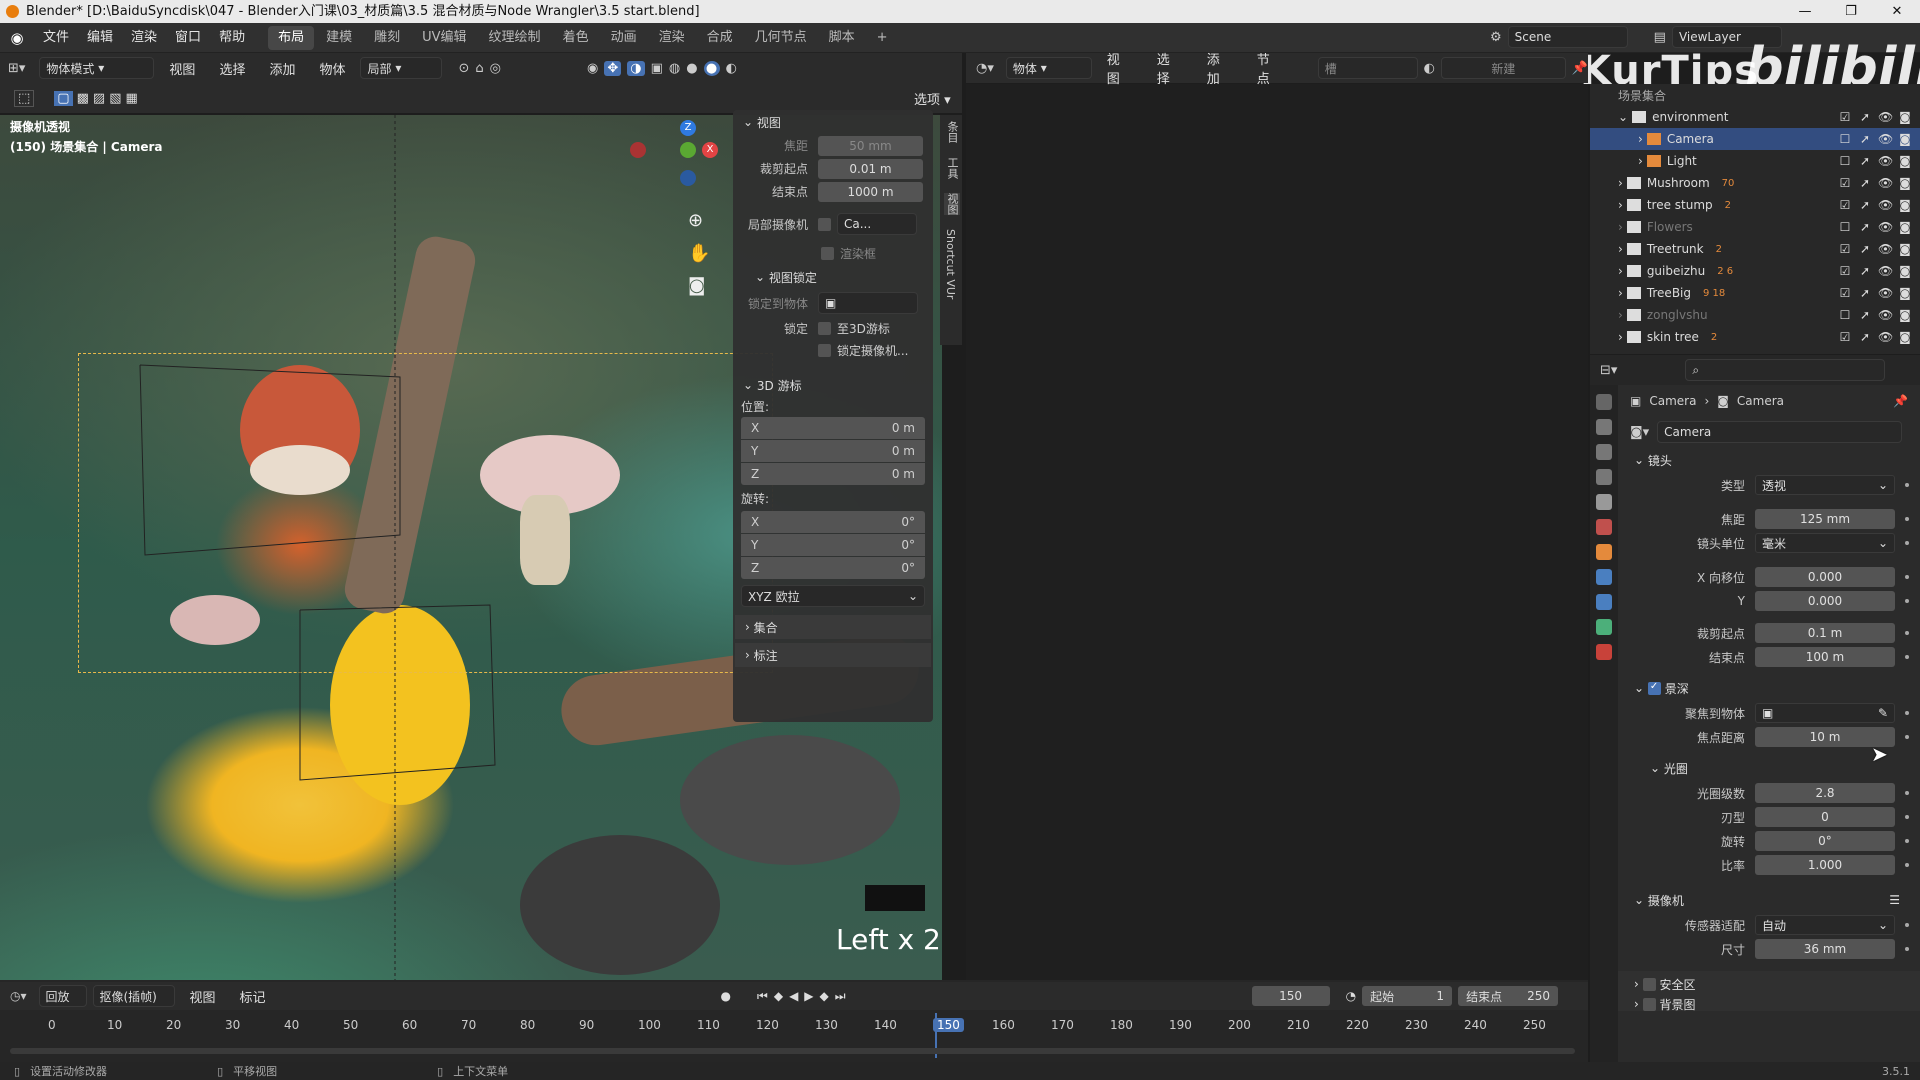 Image resolution: width=1920 pixels, height=1080 pixels. What do you see at coordinates (1894, 900) in the screenshot?
I see `preset-list-icon: ☰` at bounding box center [1894, 900].